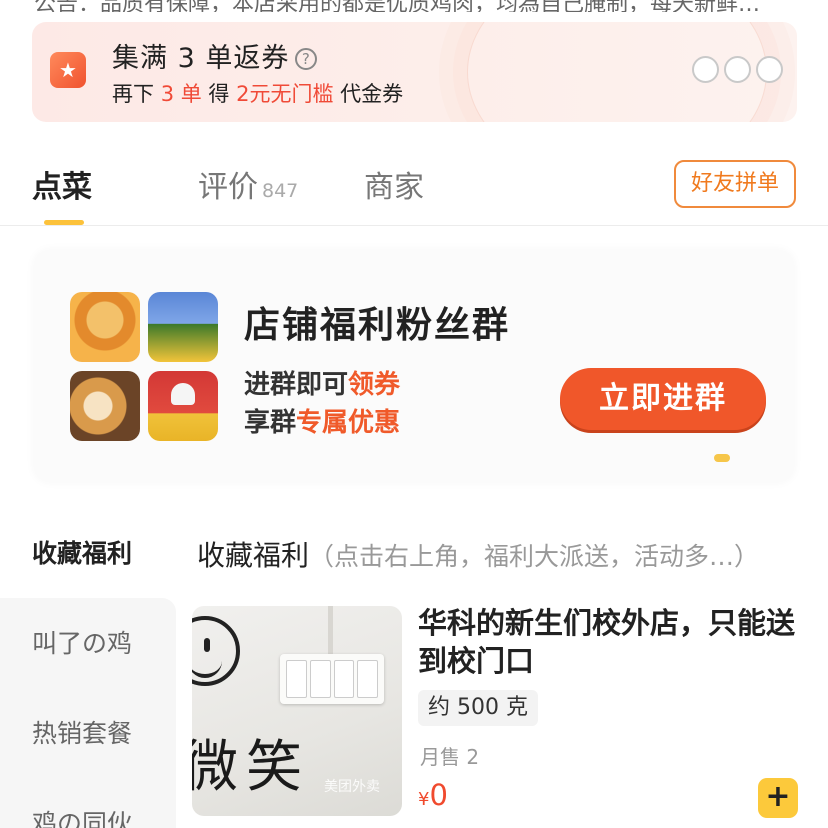  I want to click on banner-pager-dot, so click(722, 458).